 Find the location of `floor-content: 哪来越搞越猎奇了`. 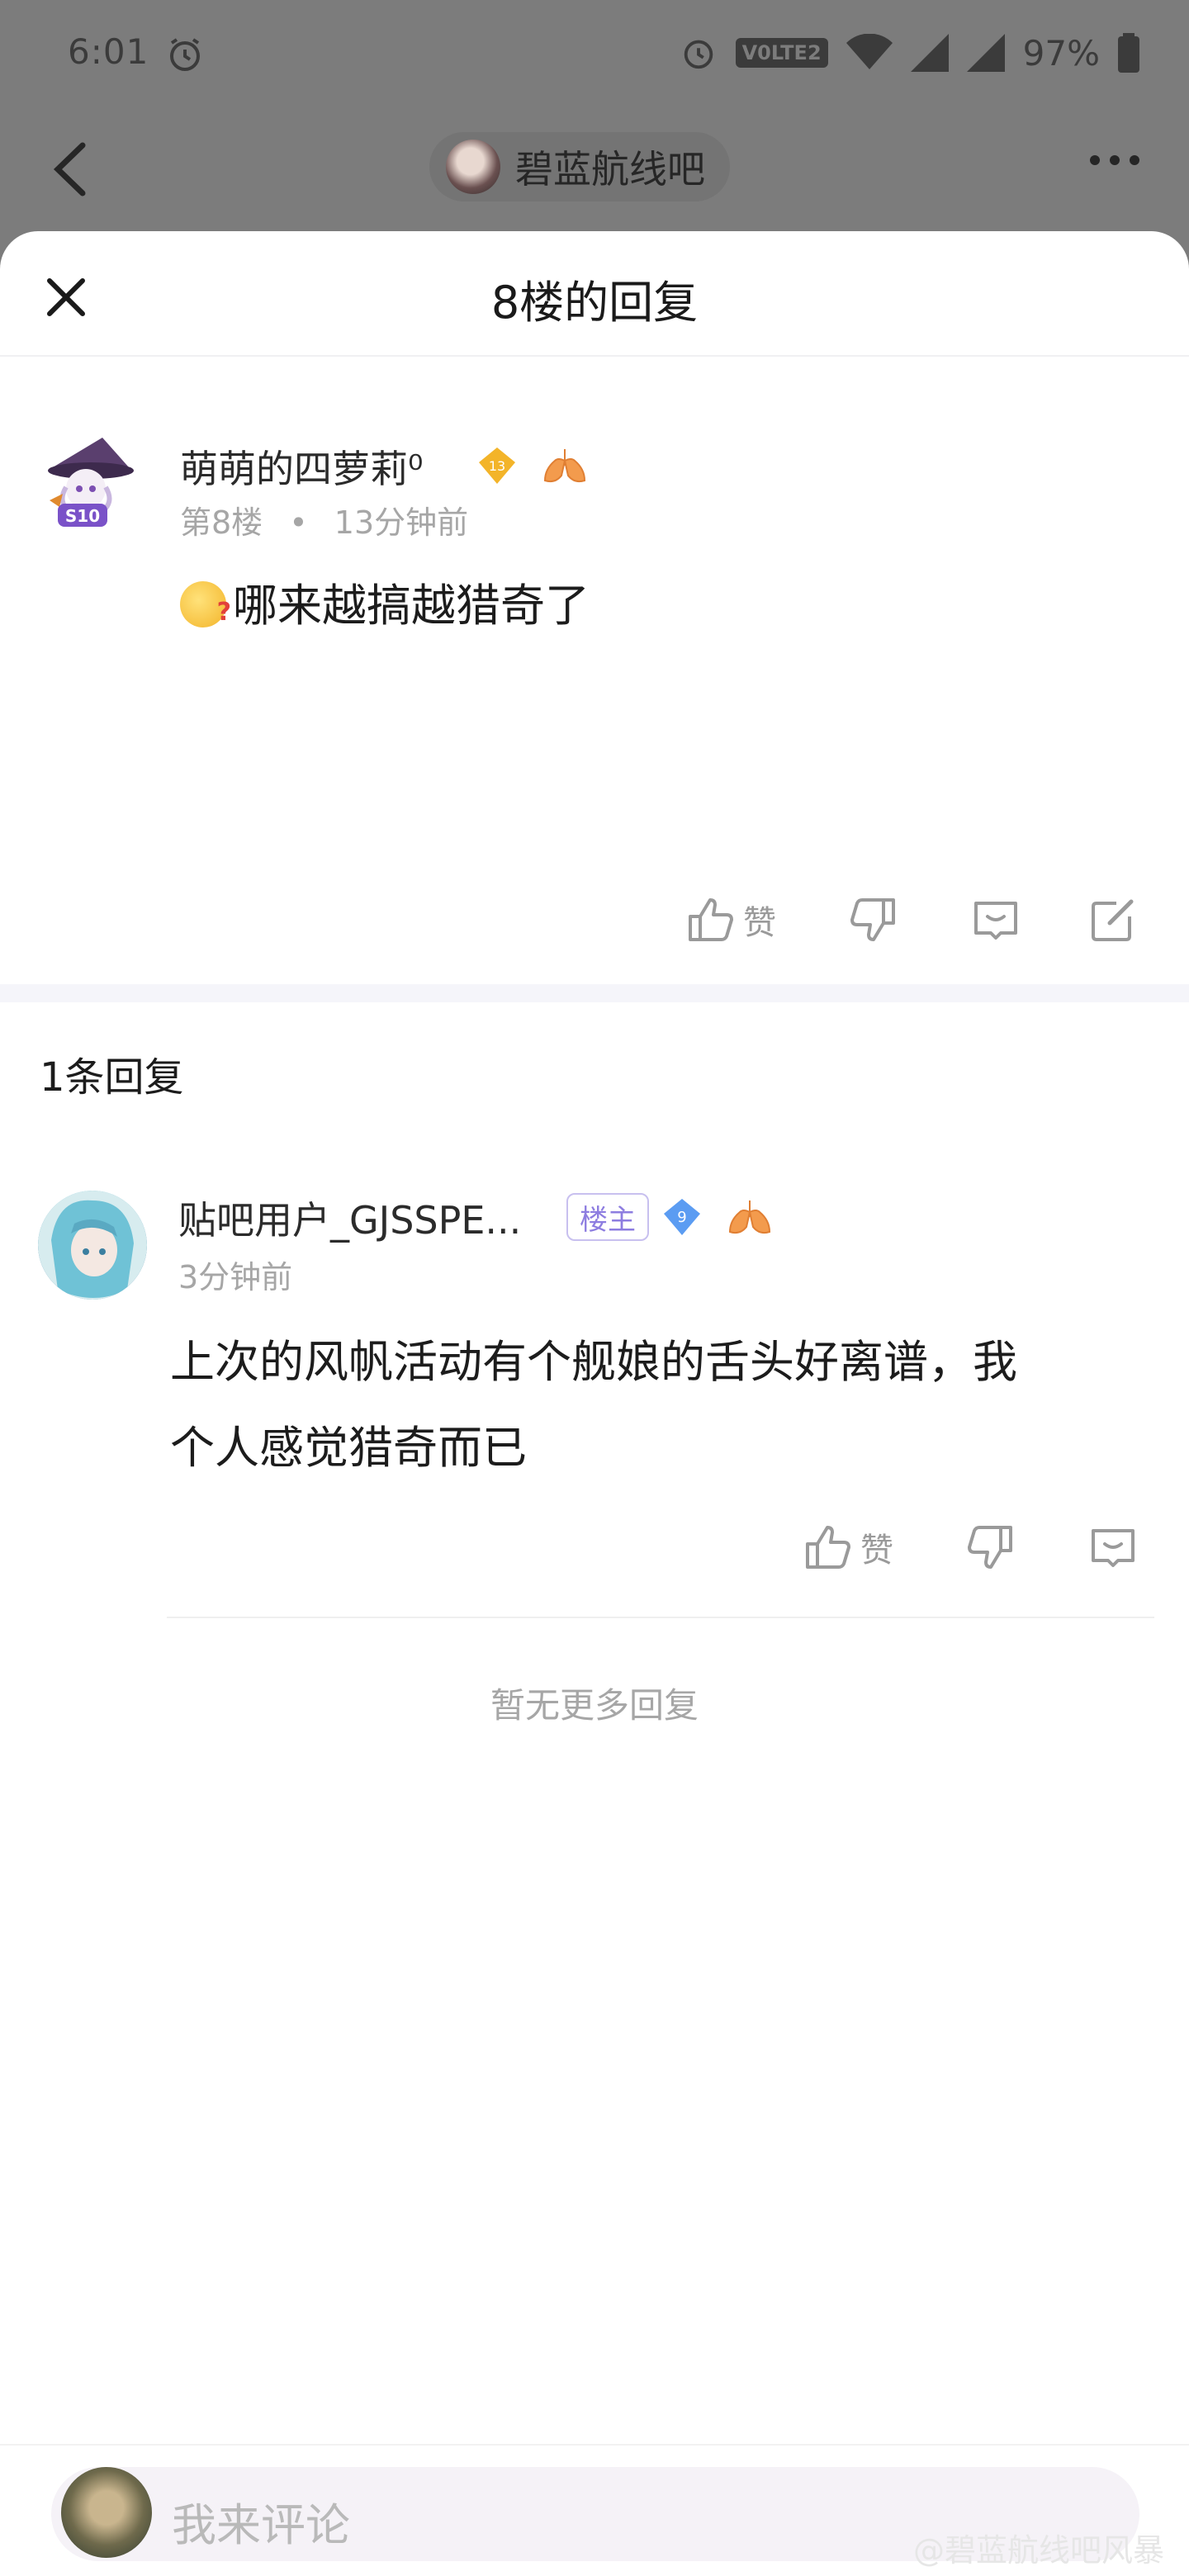

floor-content: 哪来越搞越猎奇了 is located at coordinates (385, 609).